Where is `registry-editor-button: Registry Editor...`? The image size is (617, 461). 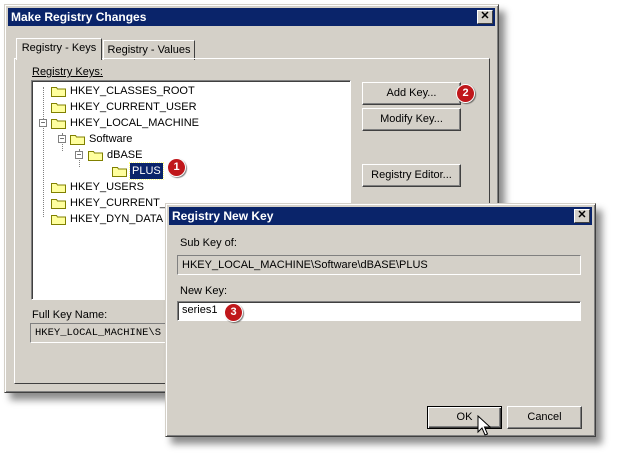
registry-editor-button: Registry Editor... is located at coordinates (411, 175).